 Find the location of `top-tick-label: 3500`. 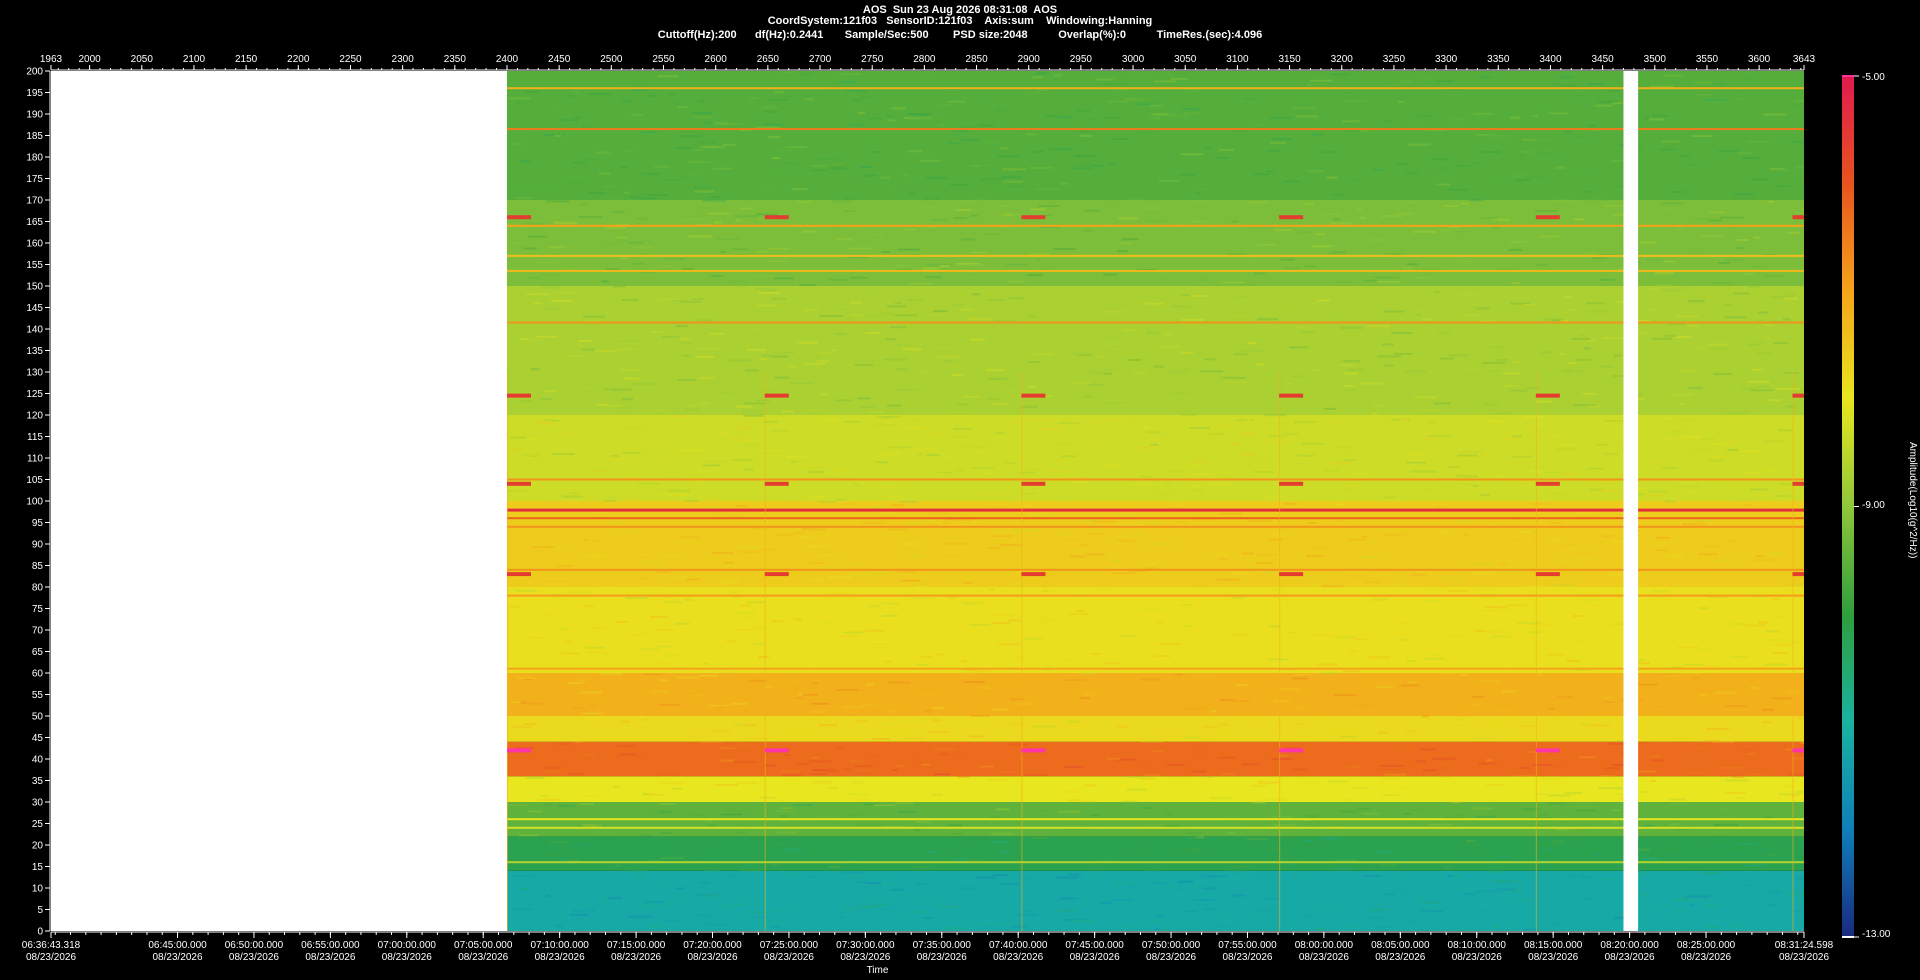

top-tick-label: 3500 is located at coordinates (1655, 59).